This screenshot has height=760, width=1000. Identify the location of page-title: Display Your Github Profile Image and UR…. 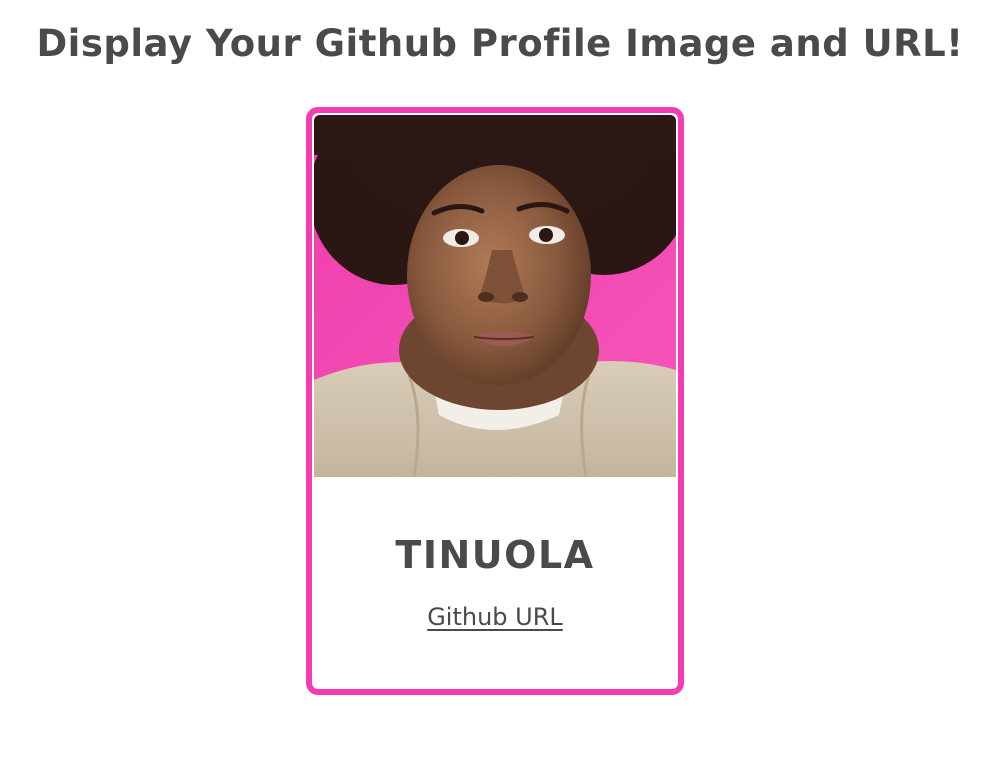
(500, 43).